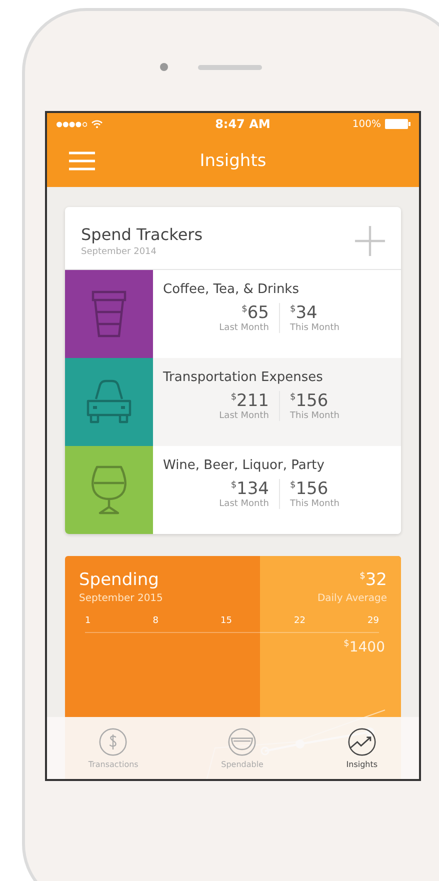 The width and height of the screenshot is (439, 881). I want to click on battery-icon, so click(397, 124).